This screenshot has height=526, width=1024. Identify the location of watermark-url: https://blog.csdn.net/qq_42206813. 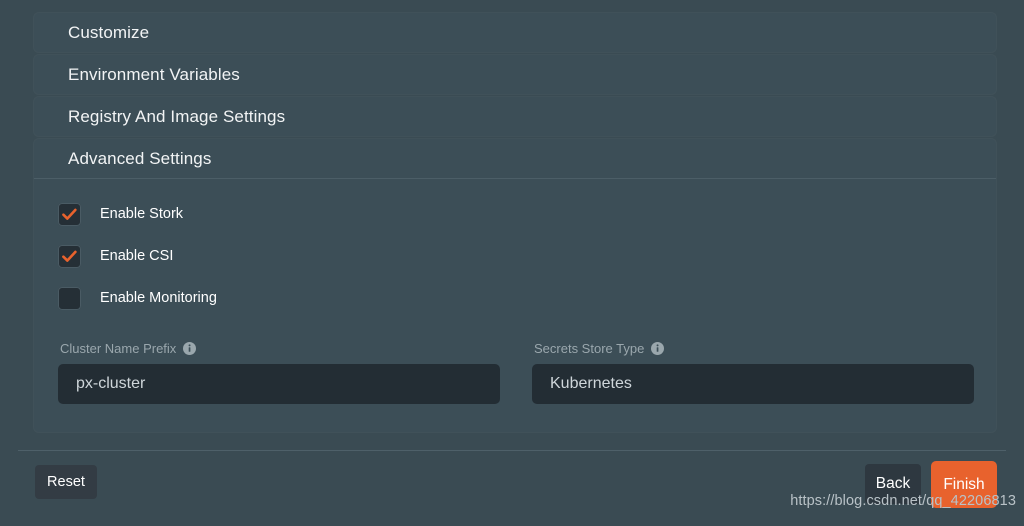
(903, 501).